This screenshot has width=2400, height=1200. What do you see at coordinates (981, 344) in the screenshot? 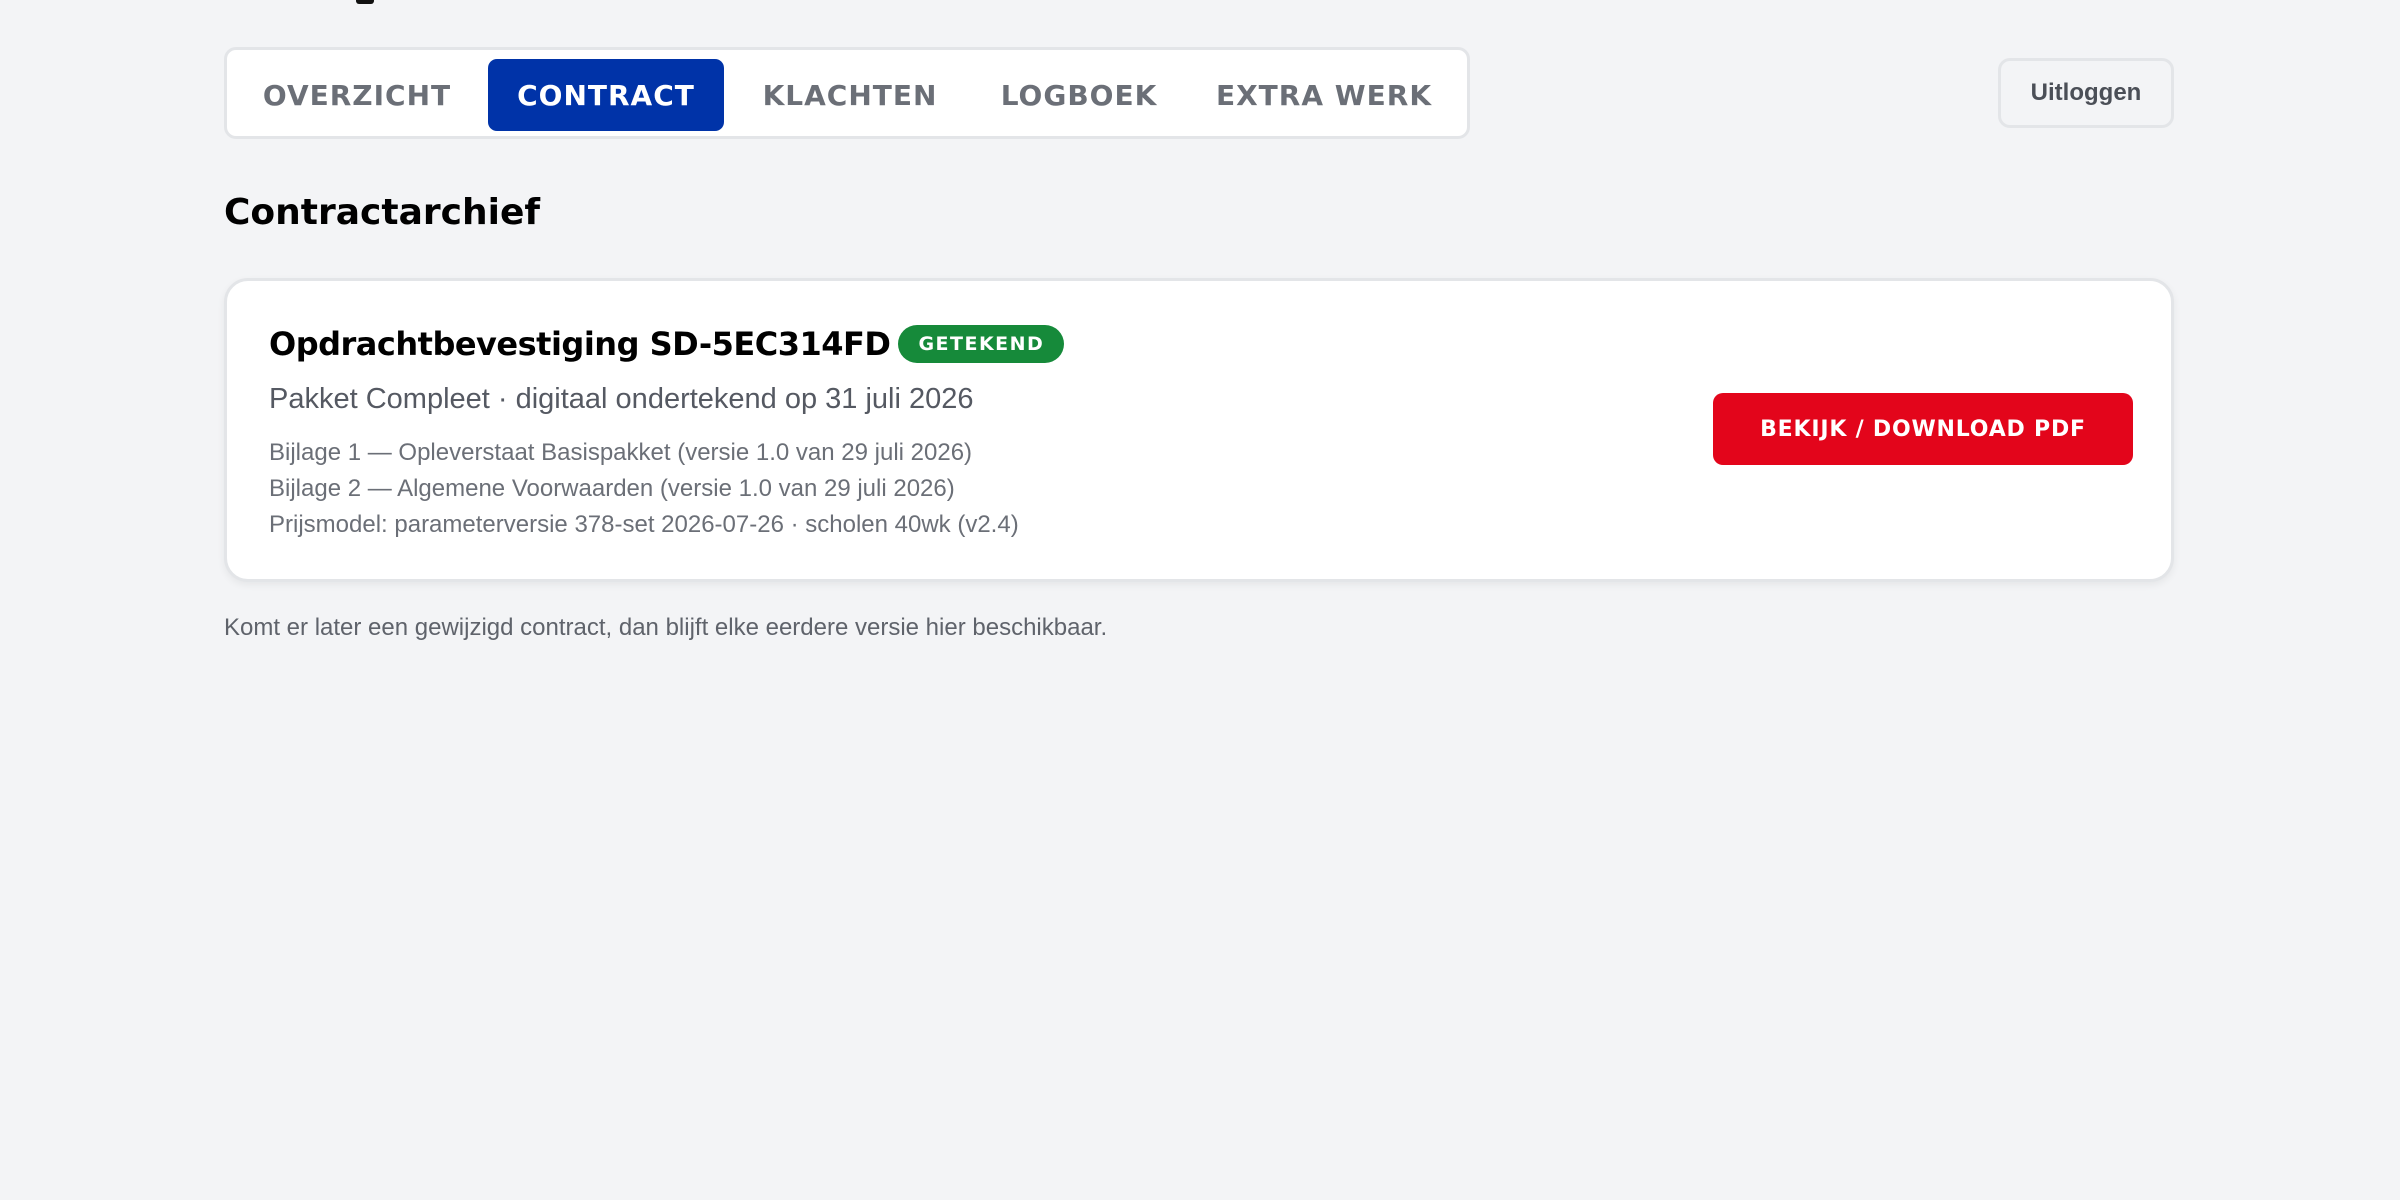
I see `status-badge: GETEKEND` at bounding box center [981, 344].